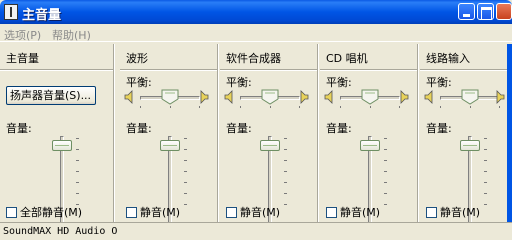  I want to click on minimize-button, so click(466, 11).